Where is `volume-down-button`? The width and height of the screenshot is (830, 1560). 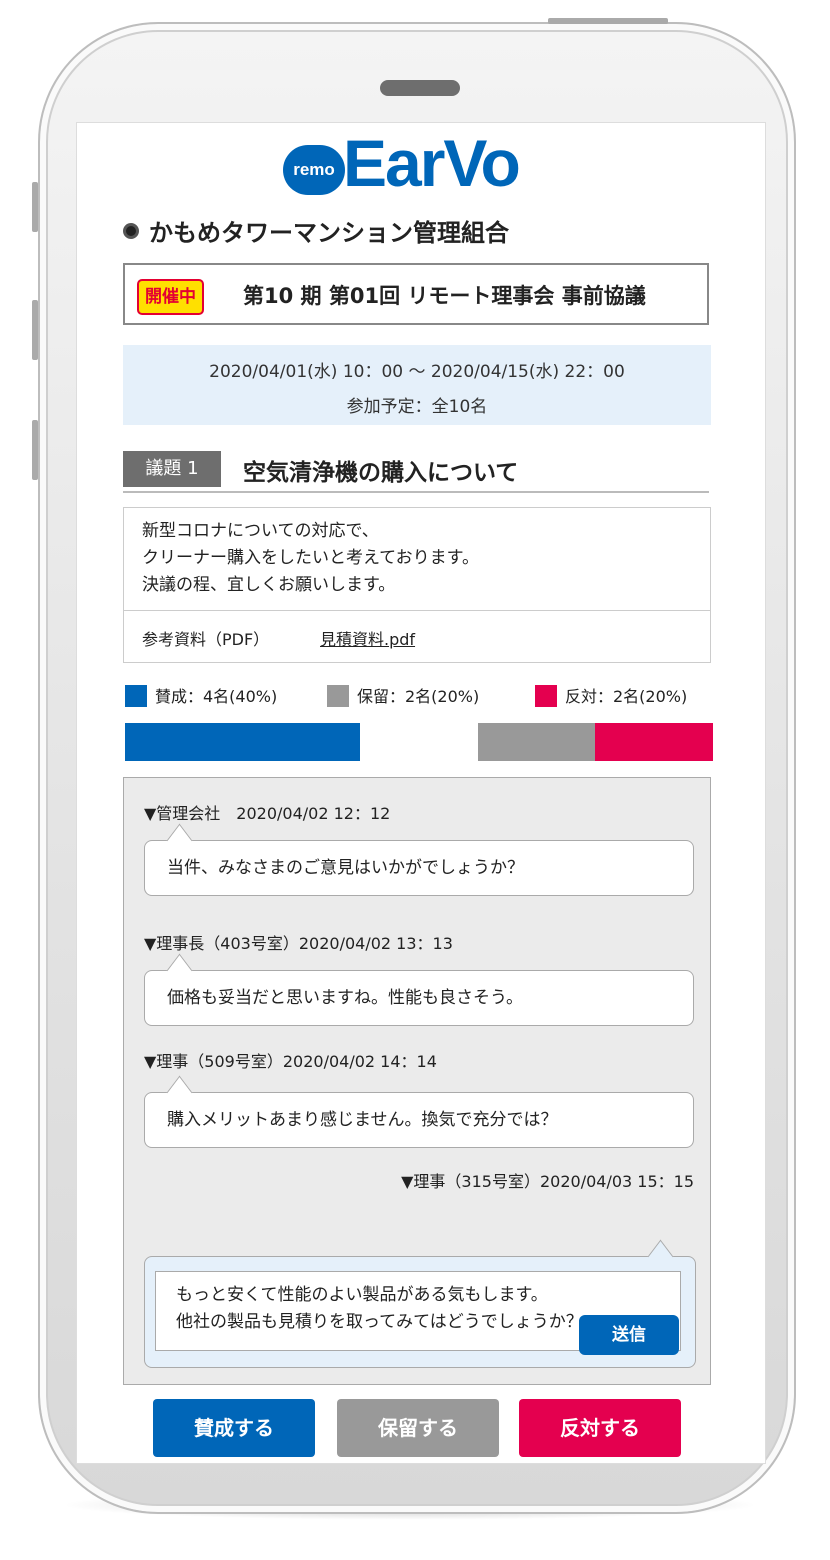 volume-down-button is located at coordinates (35, 450).